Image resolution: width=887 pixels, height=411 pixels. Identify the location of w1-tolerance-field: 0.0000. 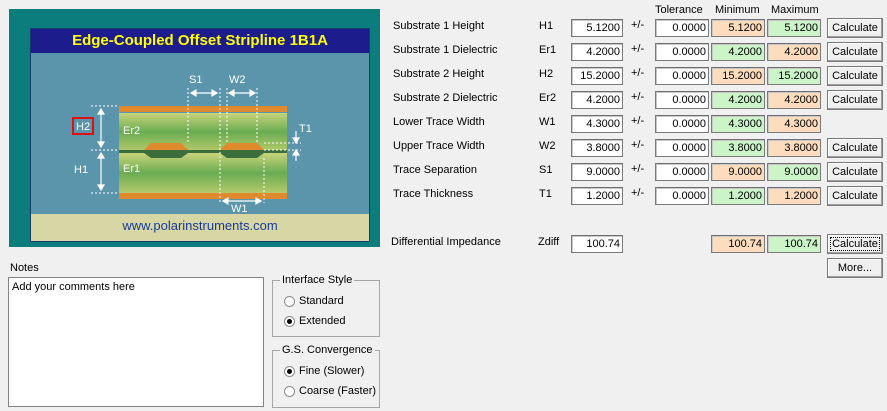
(682, 124).